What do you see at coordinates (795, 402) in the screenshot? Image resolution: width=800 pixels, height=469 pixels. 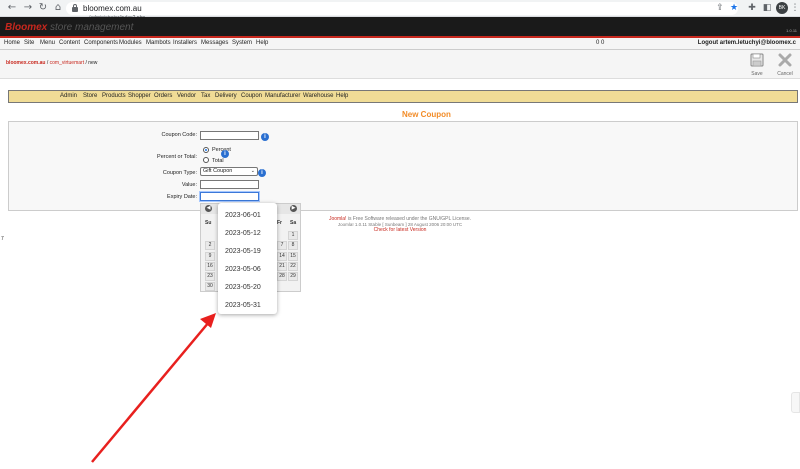 I see `side-tab` at bounding box center [795, 402].